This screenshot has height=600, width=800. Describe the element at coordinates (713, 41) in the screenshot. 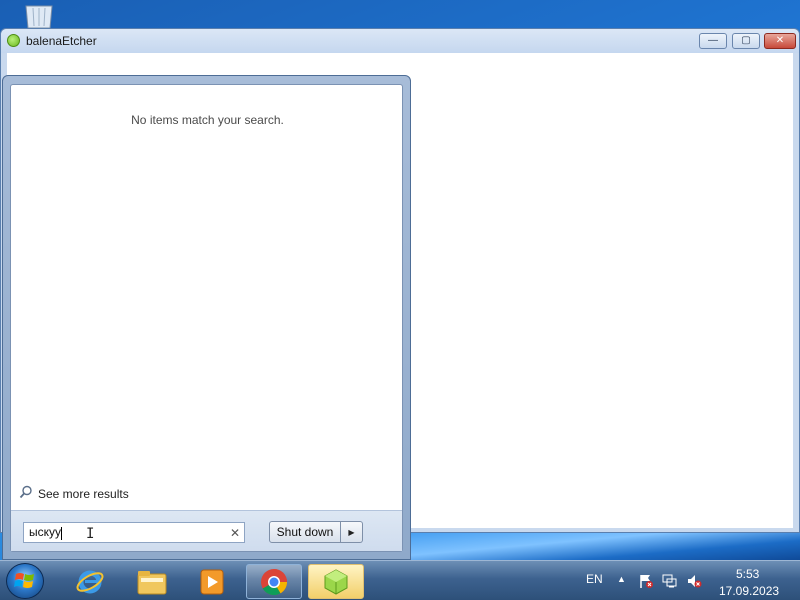

I see `minimize-button: —` at that location.